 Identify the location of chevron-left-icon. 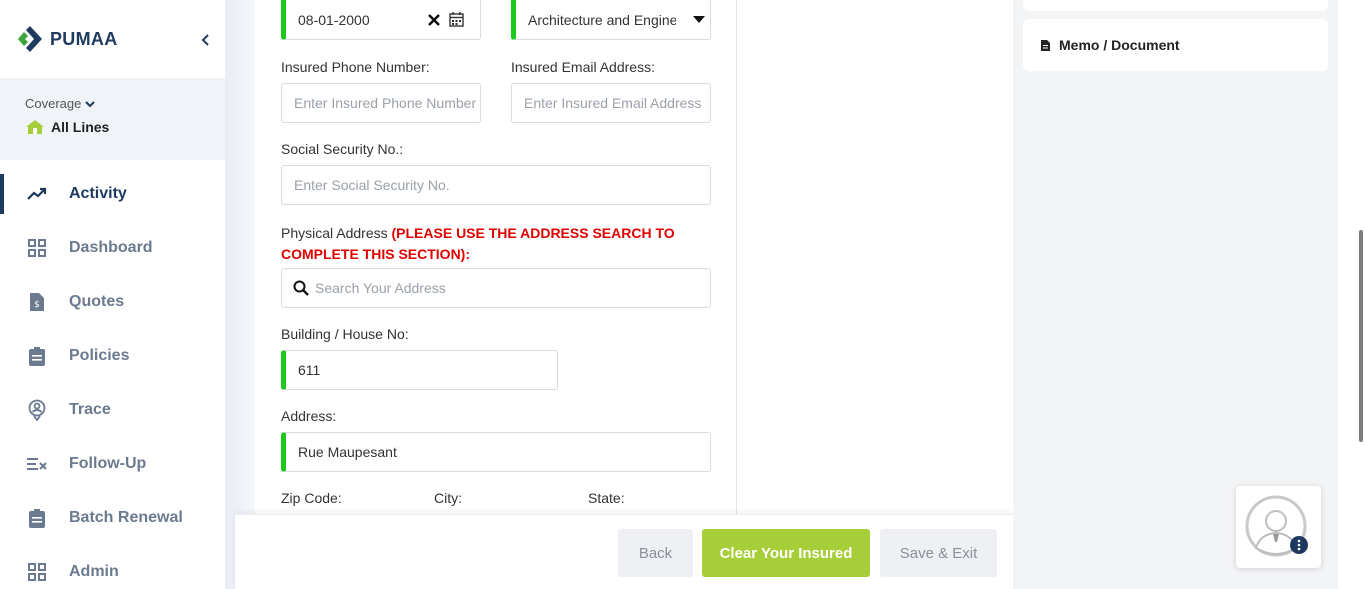
(206, 40).